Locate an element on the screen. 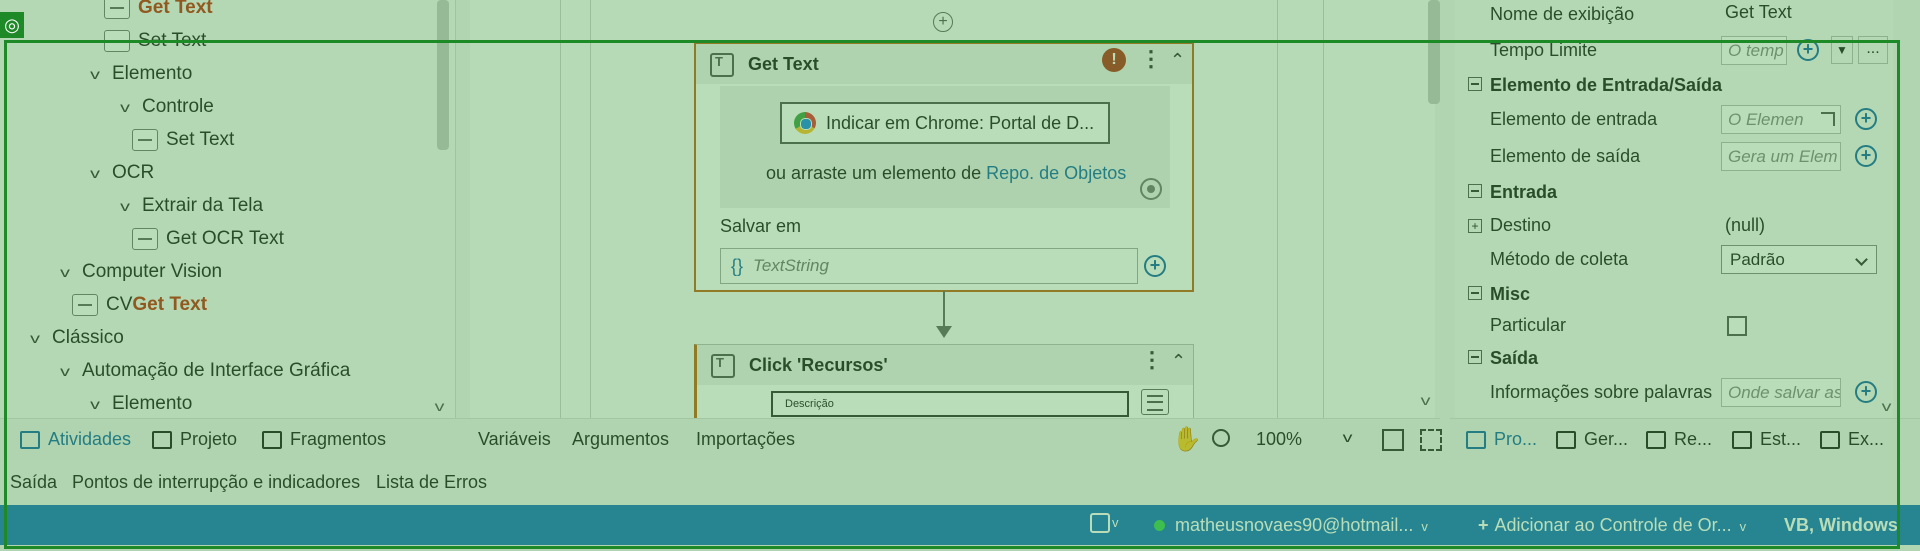 The height and width of the screenshot is (551, 1920). tab-lista-erros: Lista de Erros is located at coordinates (431, 482).